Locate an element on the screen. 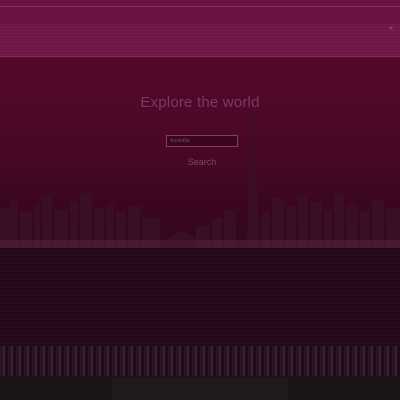 This screenshot has height=400, width=400. browser-toolbar is located at coordinates (200, 12).